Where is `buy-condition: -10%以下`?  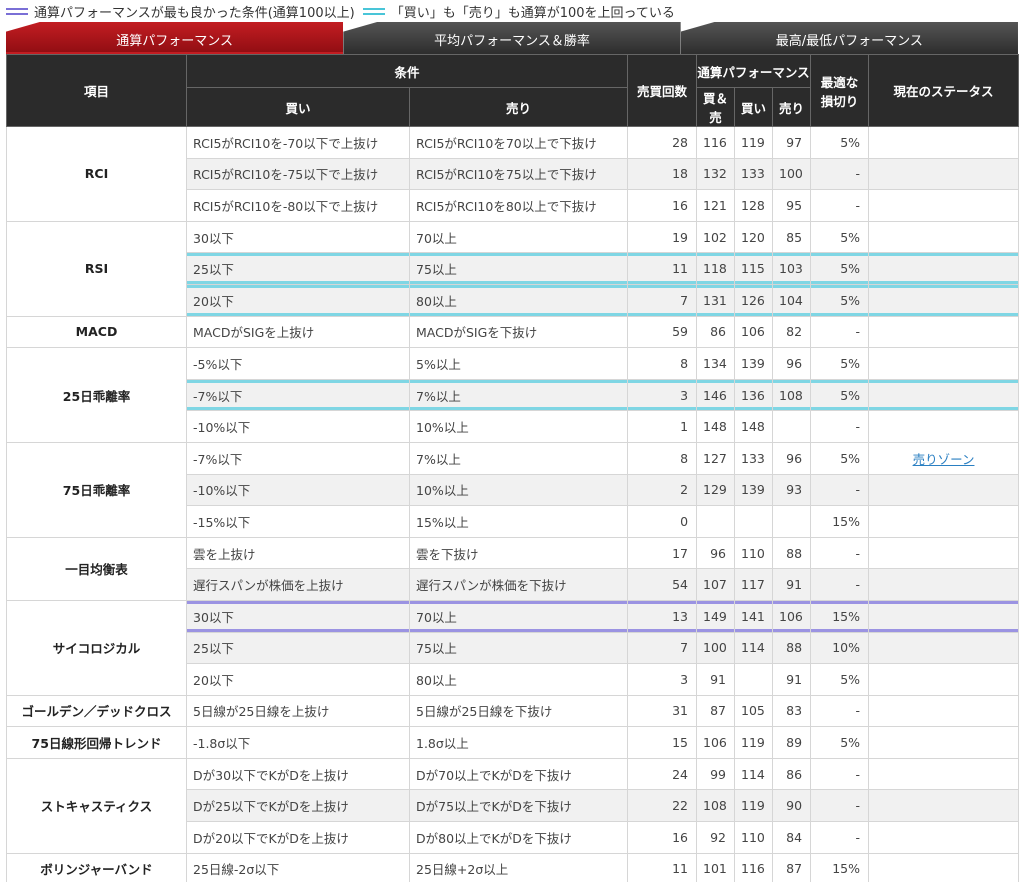
buy-condition: -10%以下 is located at coordinates (298, 490).